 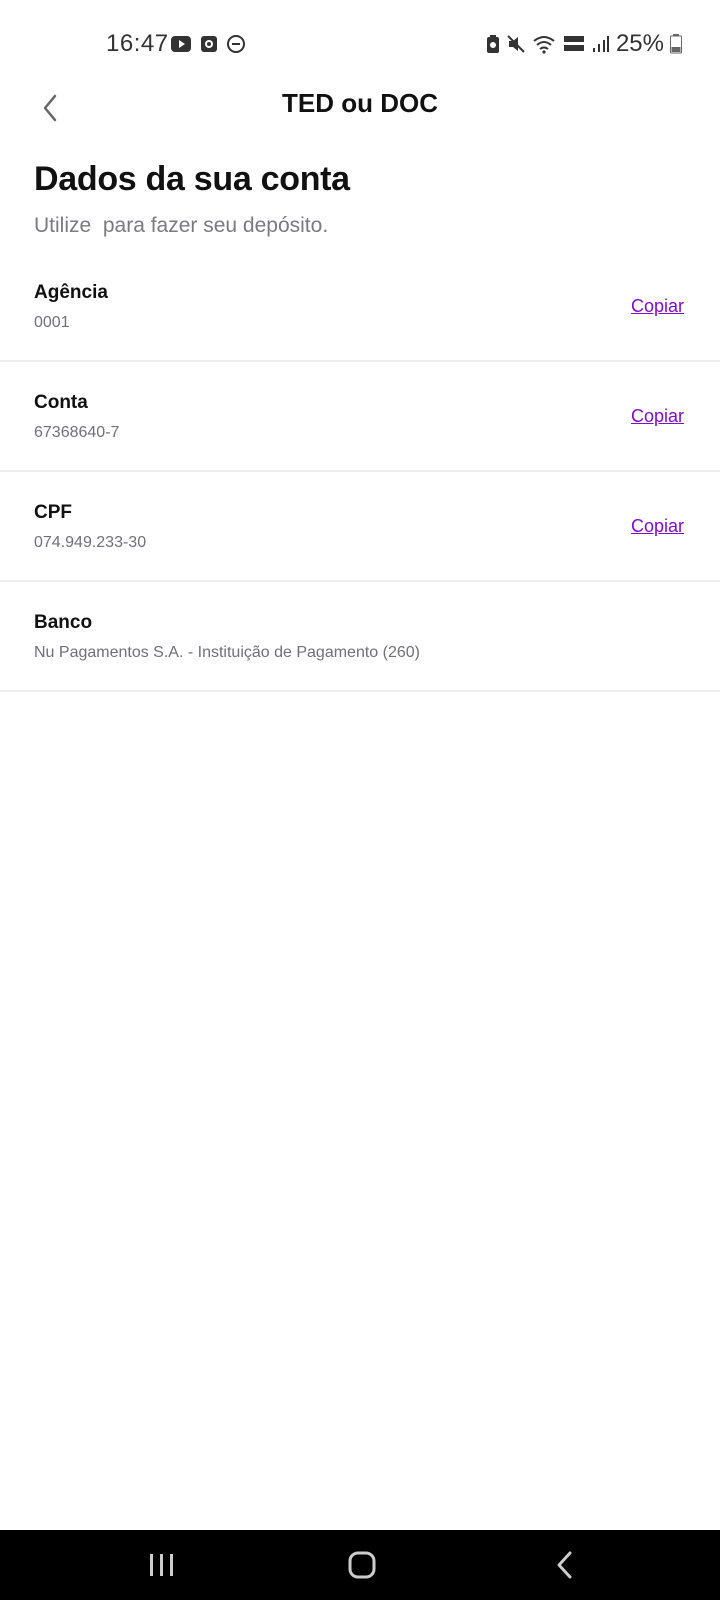 What do you see at coordinates (192, 179) in the screenshot?
I see `page-title: Dados da sua conta` at bounding box center [192, 179].